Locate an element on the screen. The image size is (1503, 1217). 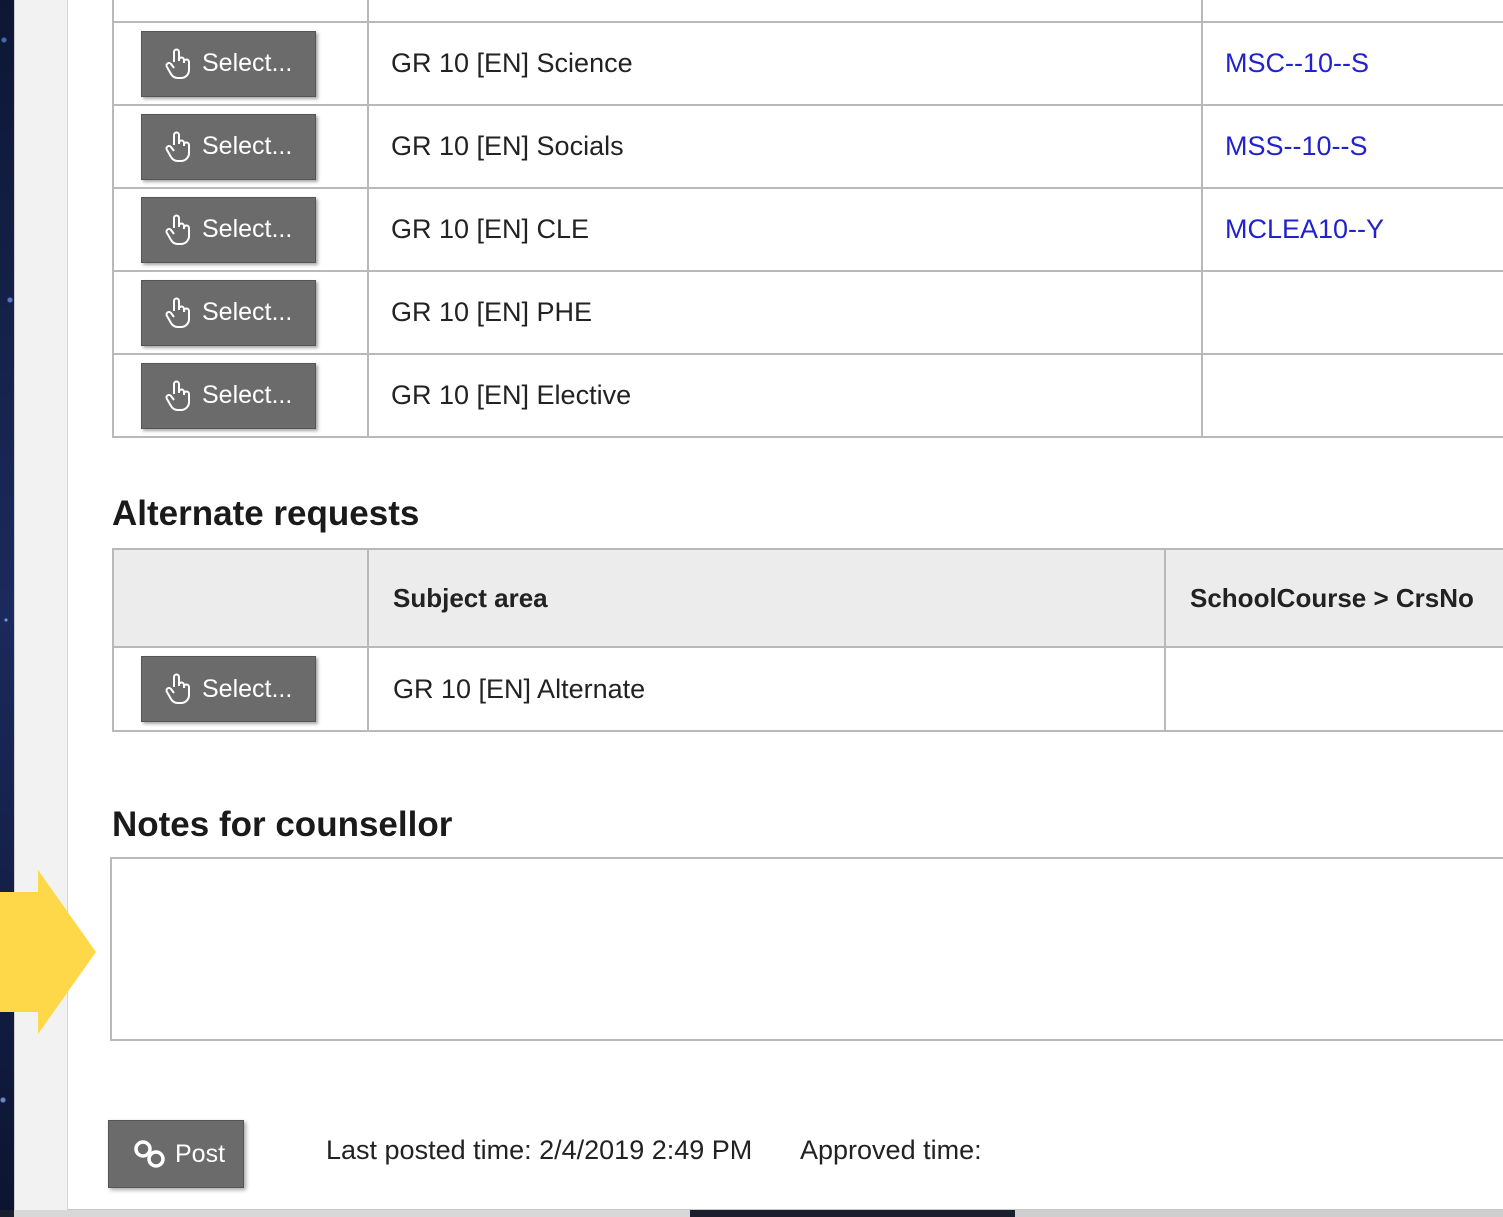
subject-cell: GR 10 [EN] CLE is located at coordinates (785, 229).